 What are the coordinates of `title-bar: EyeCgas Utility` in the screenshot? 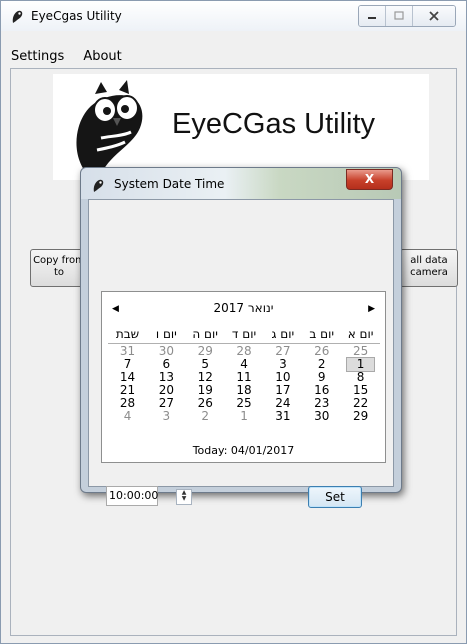 It's located at (233, 16).